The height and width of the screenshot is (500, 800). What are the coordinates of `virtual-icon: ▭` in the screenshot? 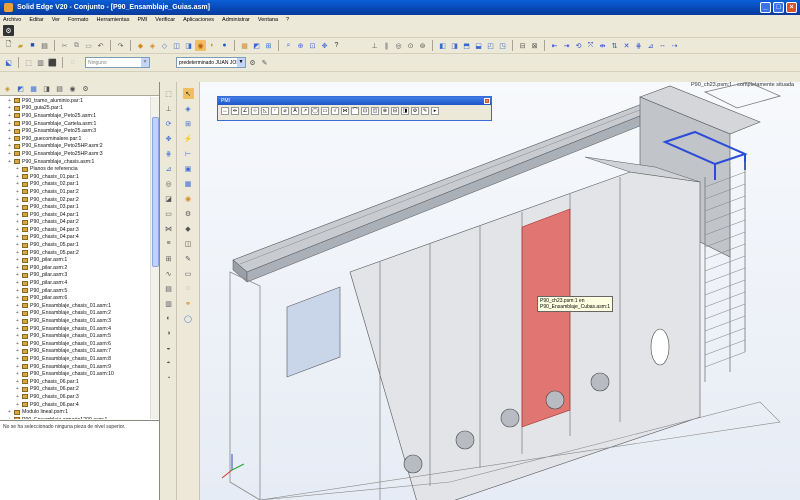 It's located at (188, 273).